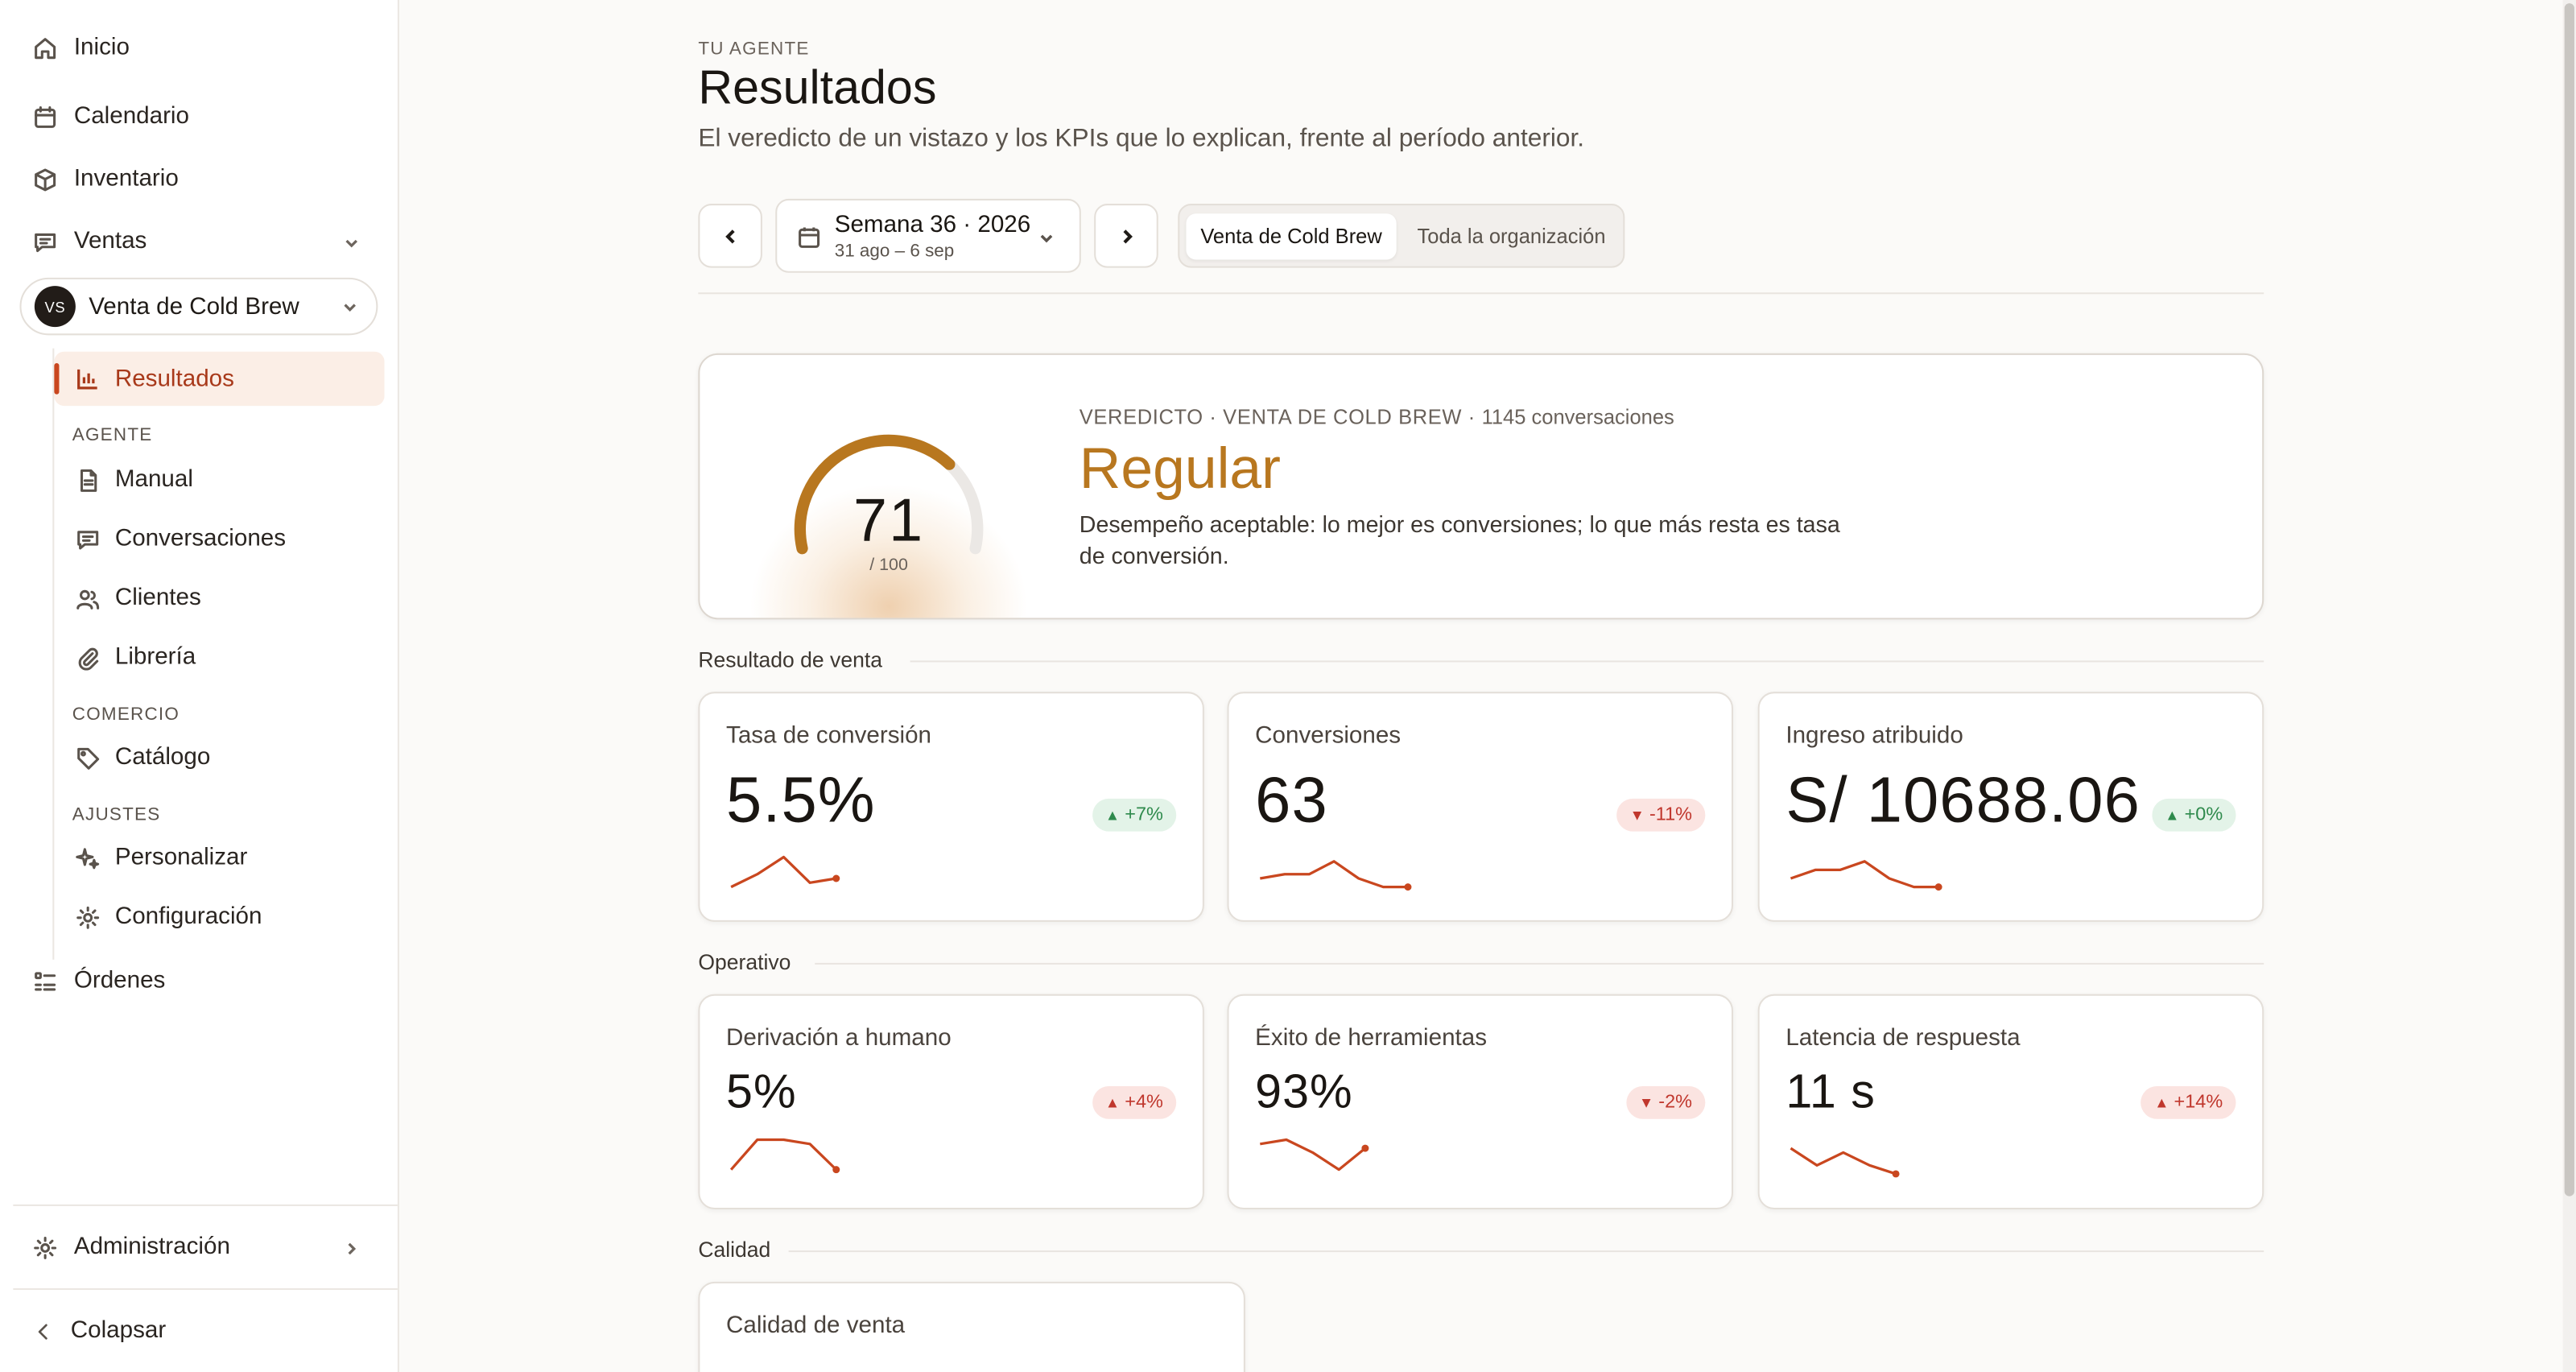 The height and width of the screenshot is (1372, 2576). I want to click on nav-conversaciones: Conversaciones, so click(181, 539).